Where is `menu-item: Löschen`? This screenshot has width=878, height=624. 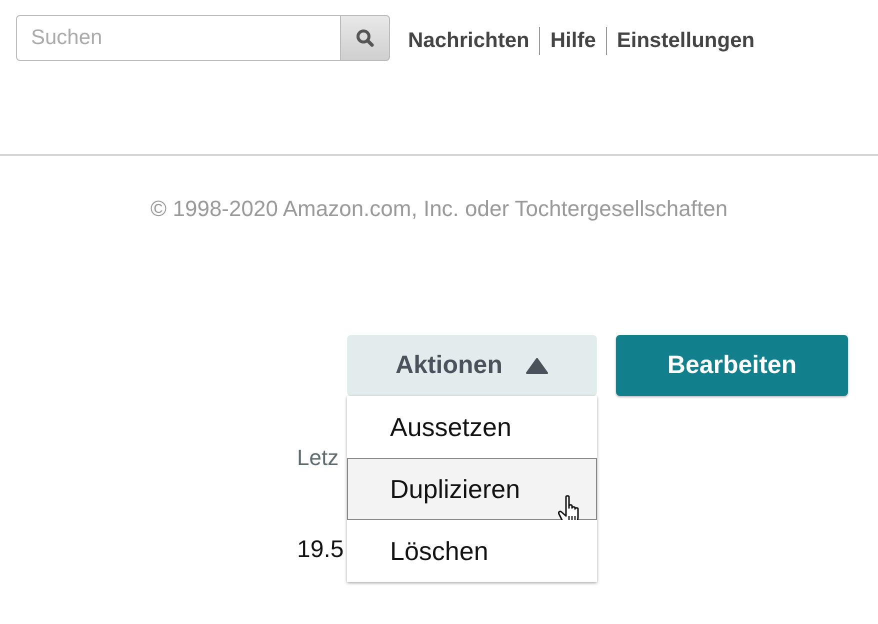
menu-item: Löschen is located at coordinates (472, 551).